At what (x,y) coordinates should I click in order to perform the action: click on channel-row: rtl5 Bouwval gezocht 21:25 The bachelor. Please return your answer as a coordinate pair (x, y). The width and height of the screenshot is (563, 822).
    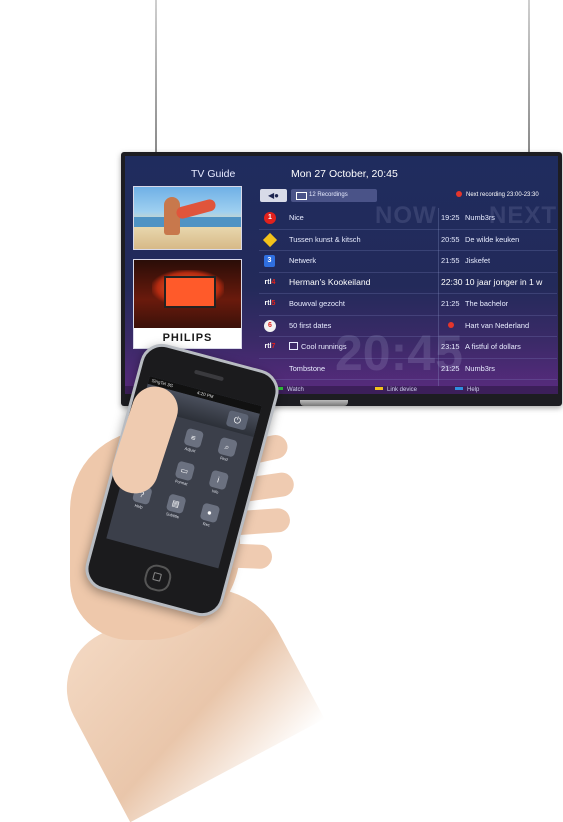
    Looking at the image, I should click on (408, 305).